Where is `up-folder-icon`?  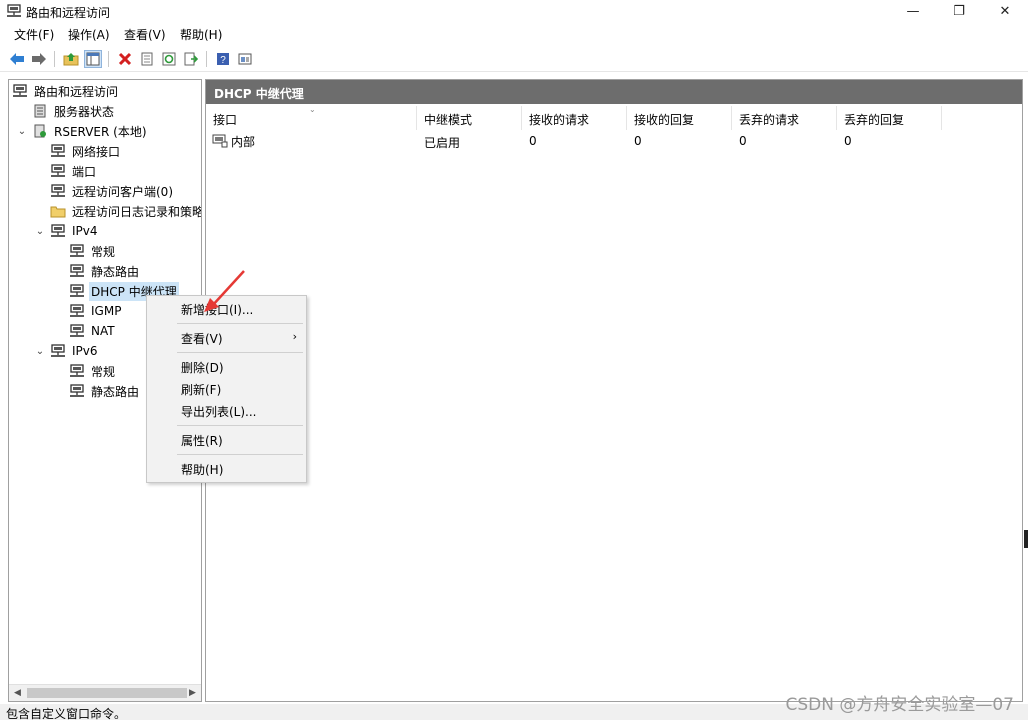 up-folder-icon is located at coordinates (71, 59).